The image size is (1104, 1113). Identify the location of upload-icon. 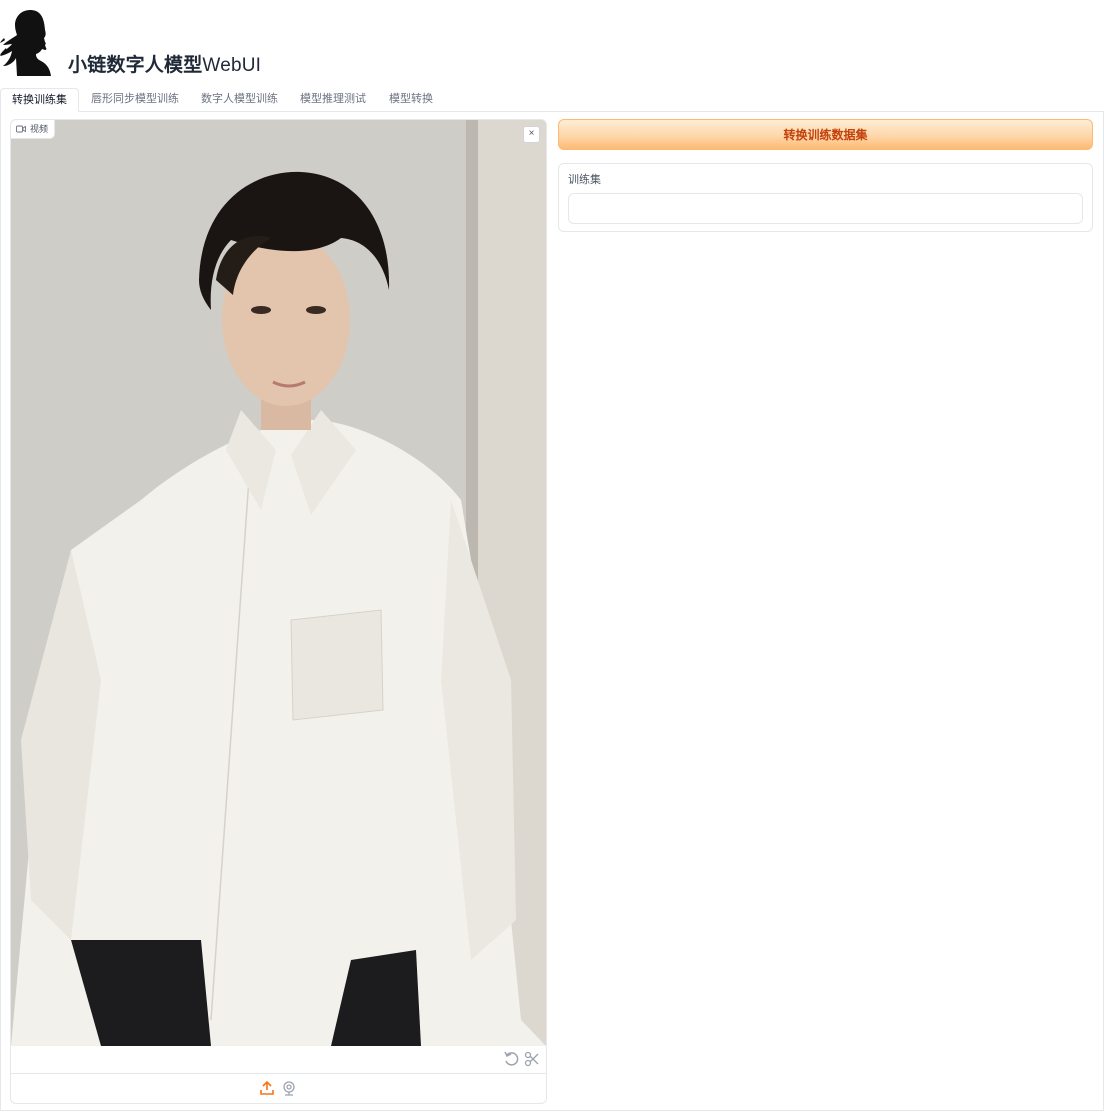
(267, 1088).